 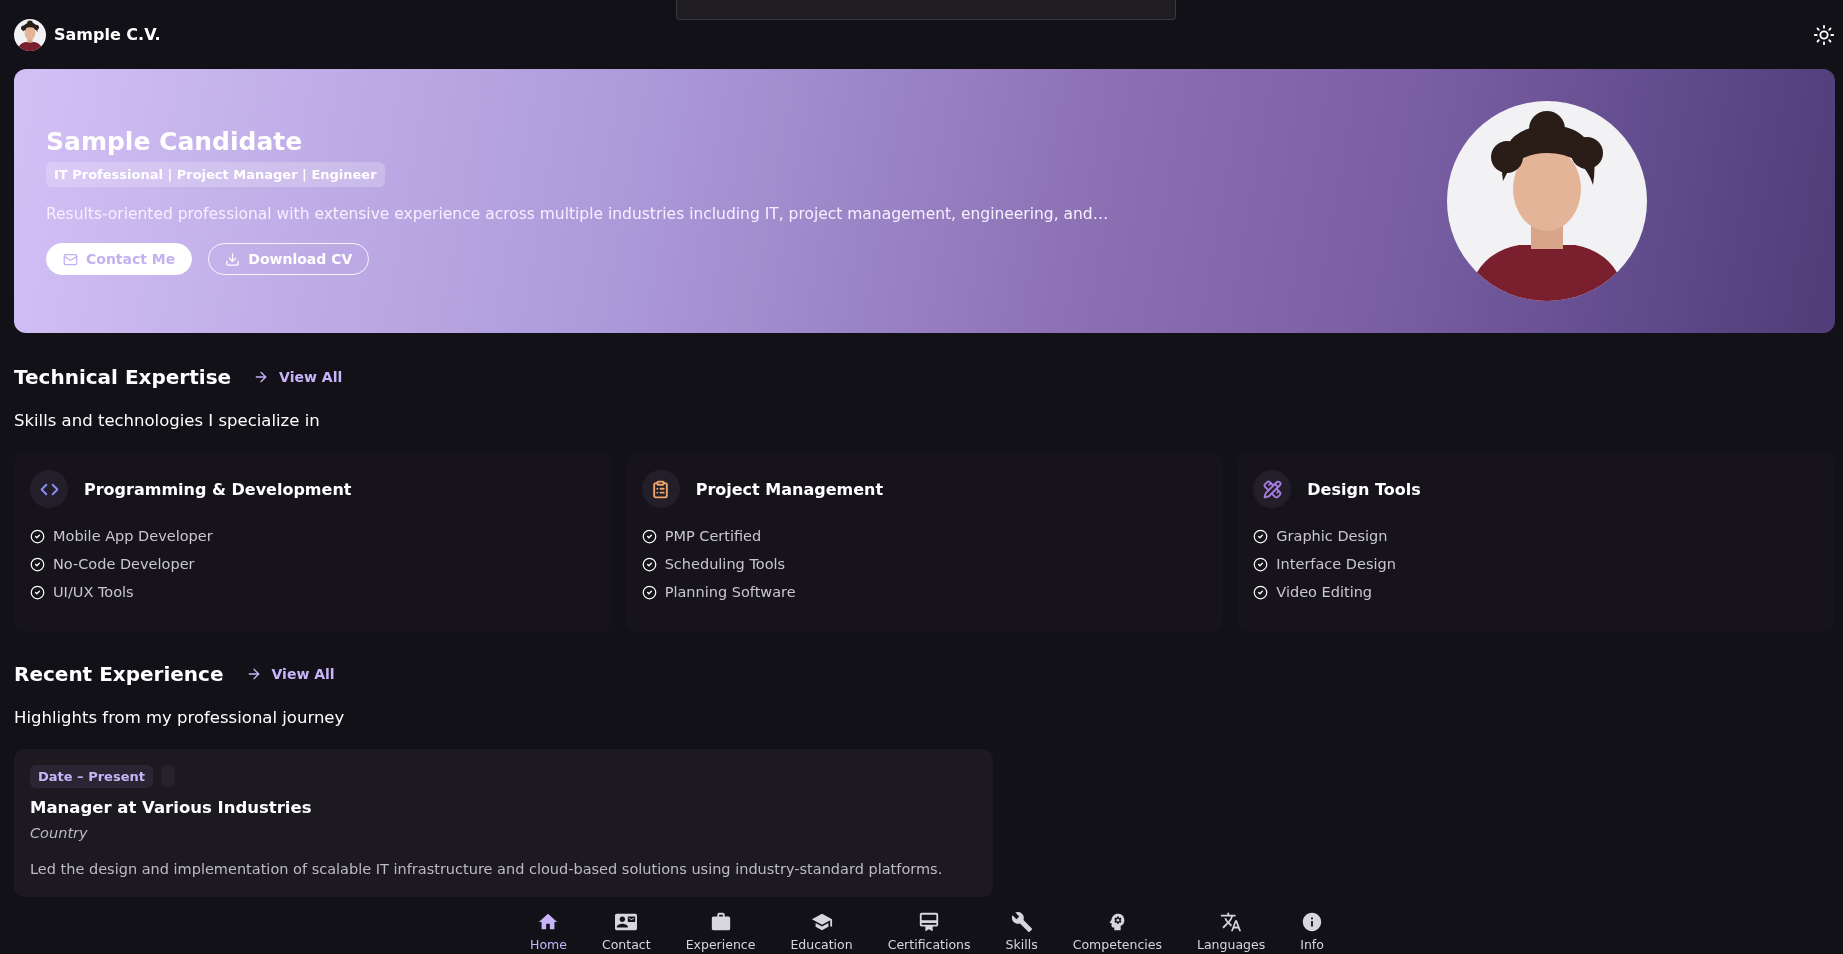 I want to click on skill-item: Graphic Design, so click(x=1332, y=536).